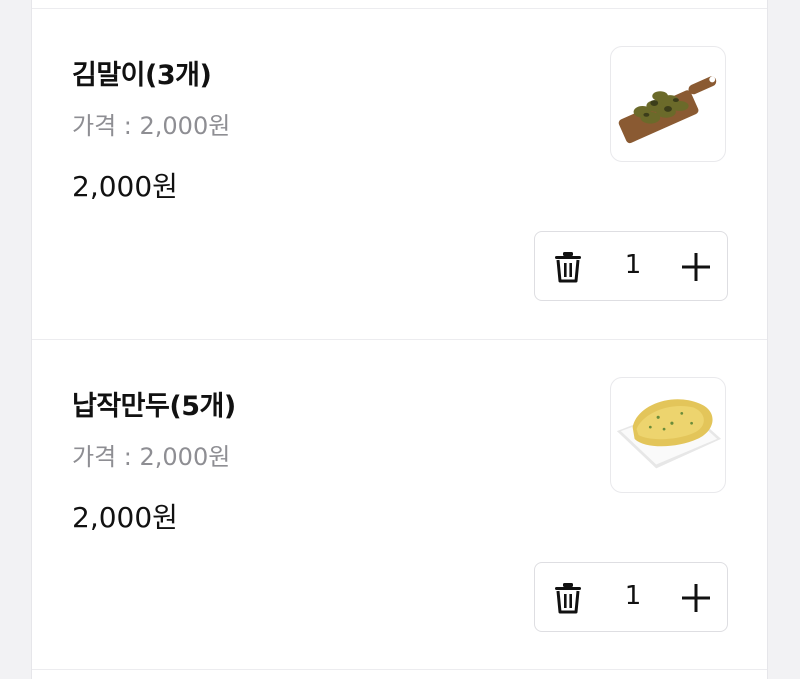  I want to click on flat-dumpling-image, so click(668, 435).